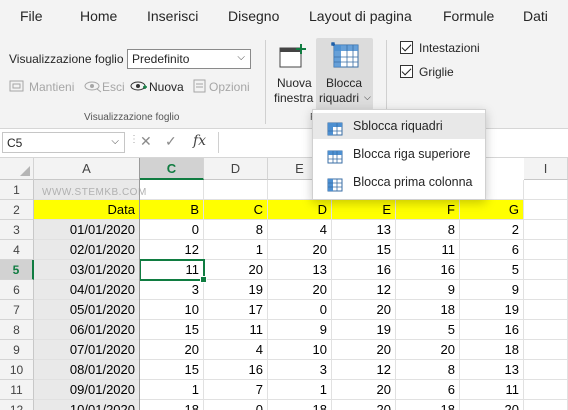  Describe the element at coordinates (17, 190) in the screenshot. I see `row-header-1: 1` at that location.